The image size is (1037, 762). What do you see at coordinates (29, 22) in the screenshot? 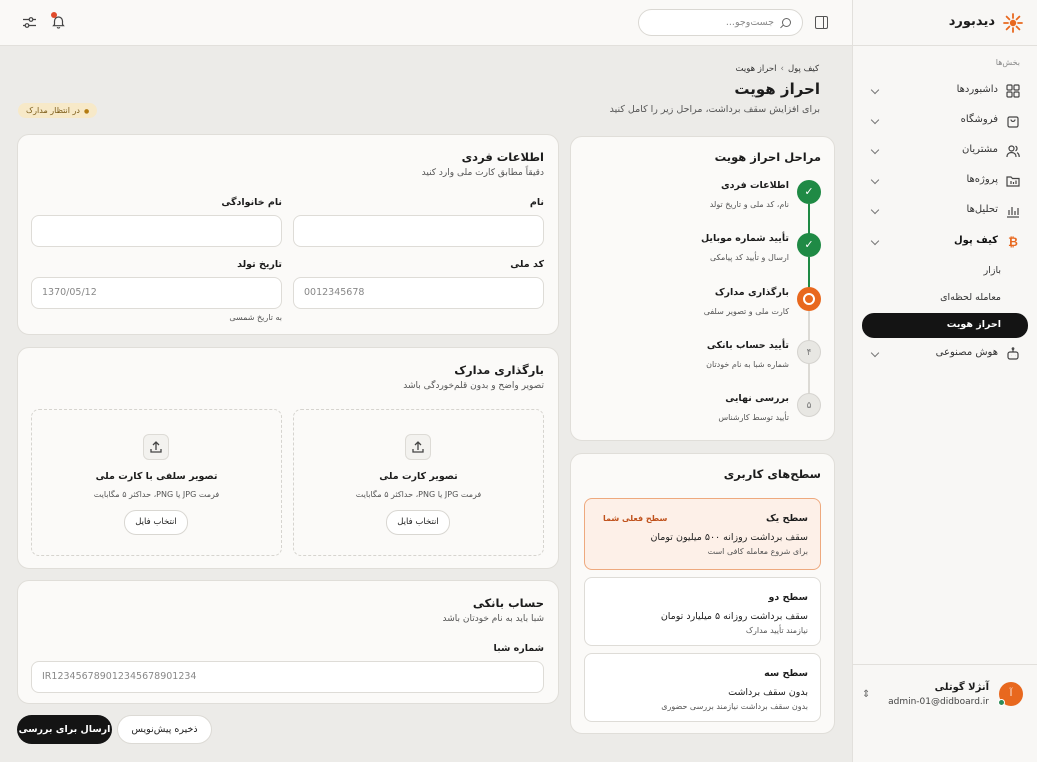
I see `settings-sliders-icon` at bounding box center [29, 22].